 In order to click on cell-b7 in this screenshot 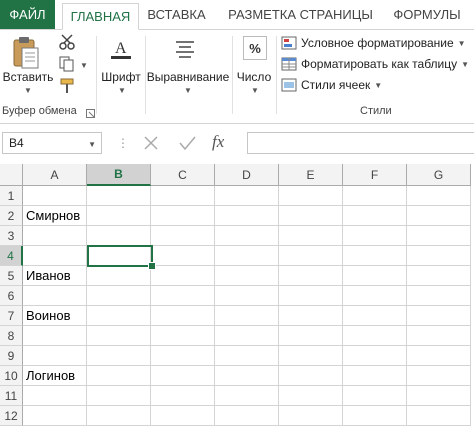, I will do `click(119, 316)`.